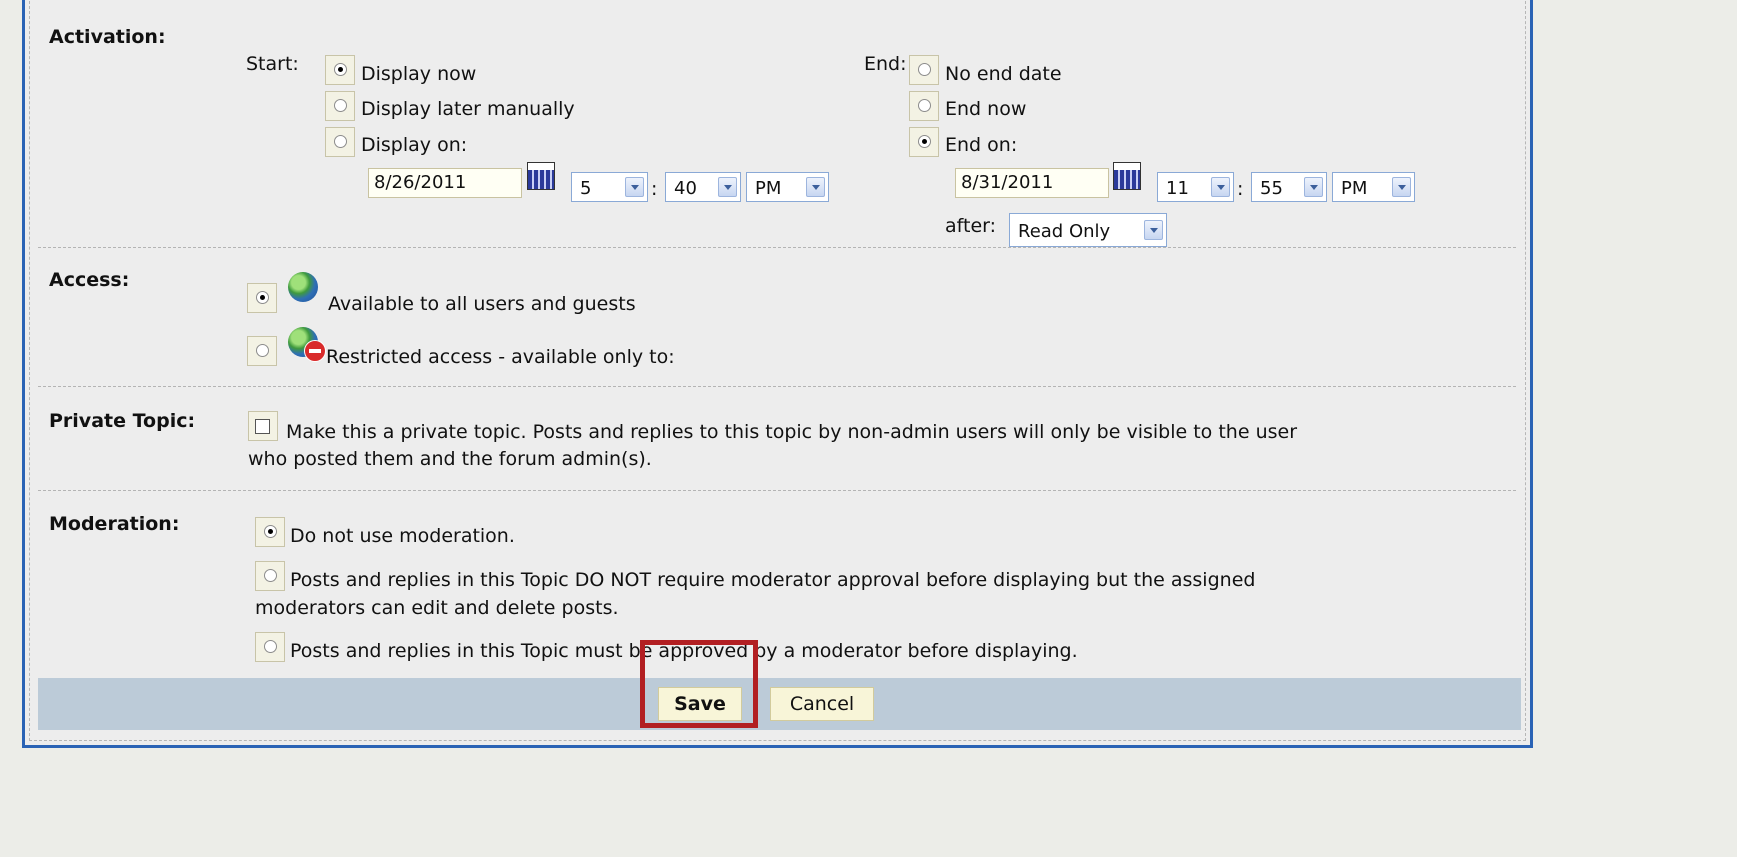 This screenshot has height=857, width=1737. I want to click on no-end-date-radio, so click(924, 70).